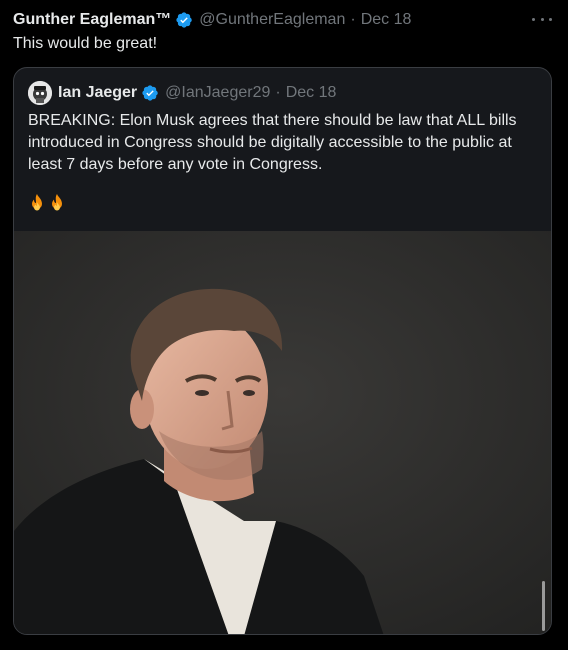 Image resolution: width=568 pixels, height=650 pixels. Describe the element at coordinates (386, 20) in the screenshot. I see `tweet-date: Dec 18` at that location.